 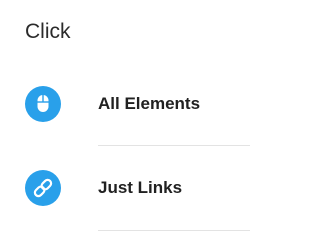 I want to click on link-icon, so click(x=43, y=188).